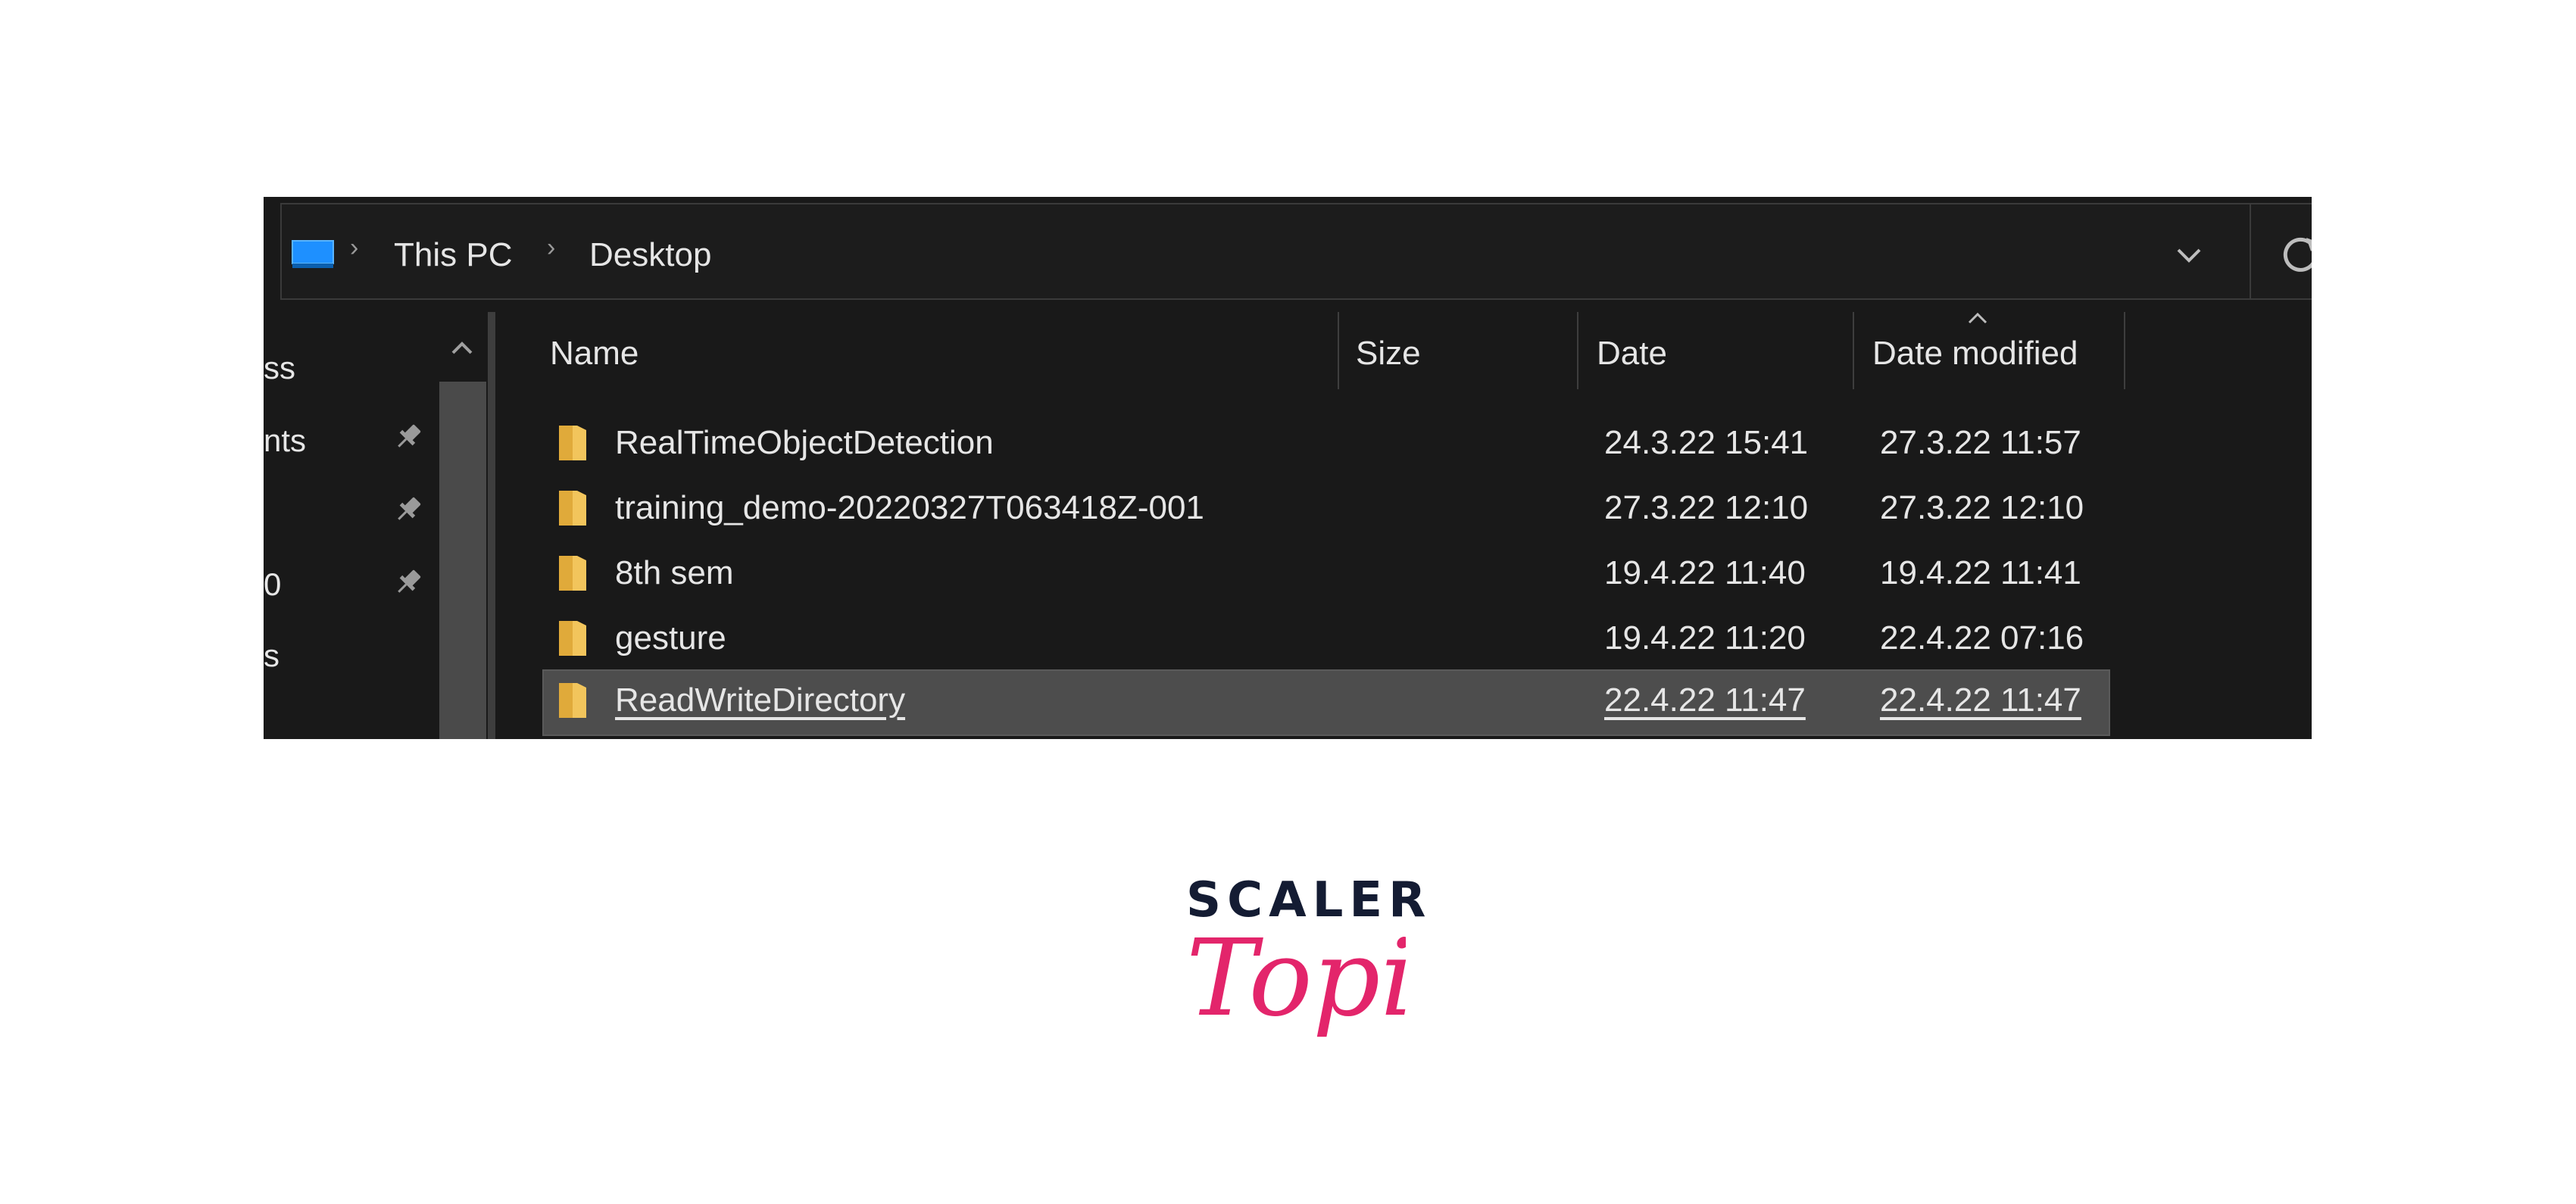 Image resolution: width=2576 pixels, height=1204 pixels. Describe the element at coordinates (1982, 638) in the screenshot. I see `file-date-modified: 22.4.22 07:16` at that location.